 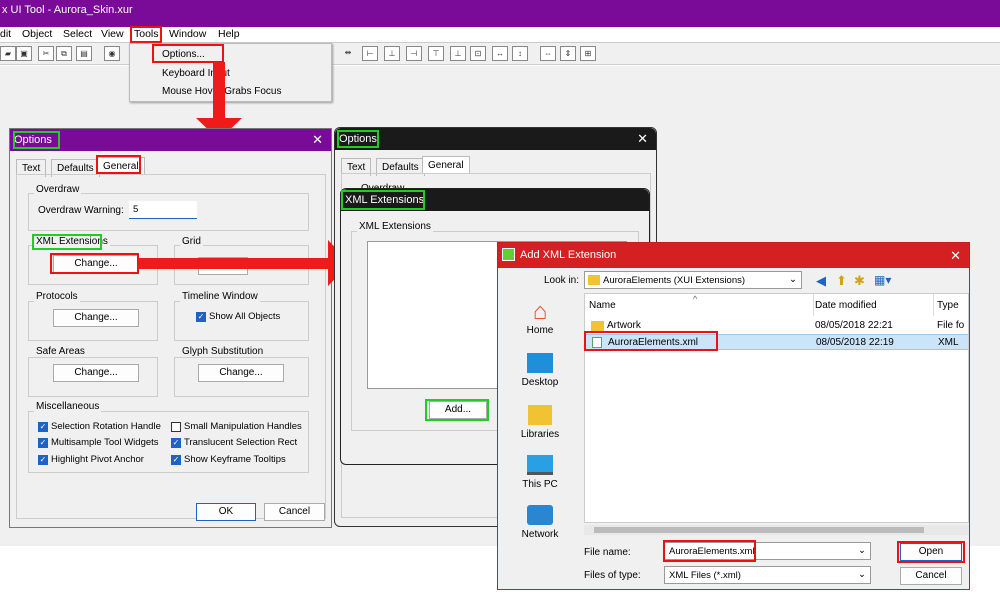 What do you see at coordinates (540, 415) in the screenshot?
I see `libraries-icon` at bounding box center [540, 415].